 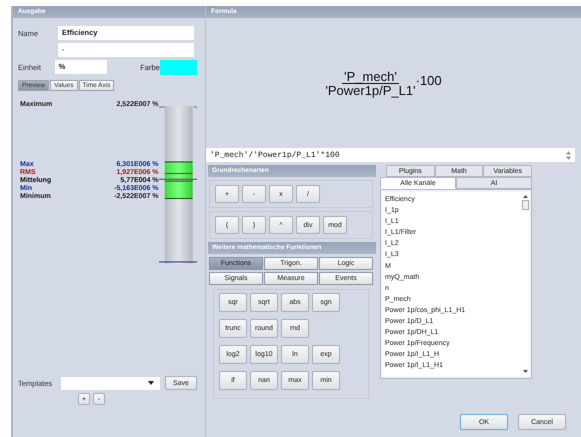 What do you see at coordinates (568, 155) in the screenshot?
I see `spin-icon` at bounding box center [568, 155].